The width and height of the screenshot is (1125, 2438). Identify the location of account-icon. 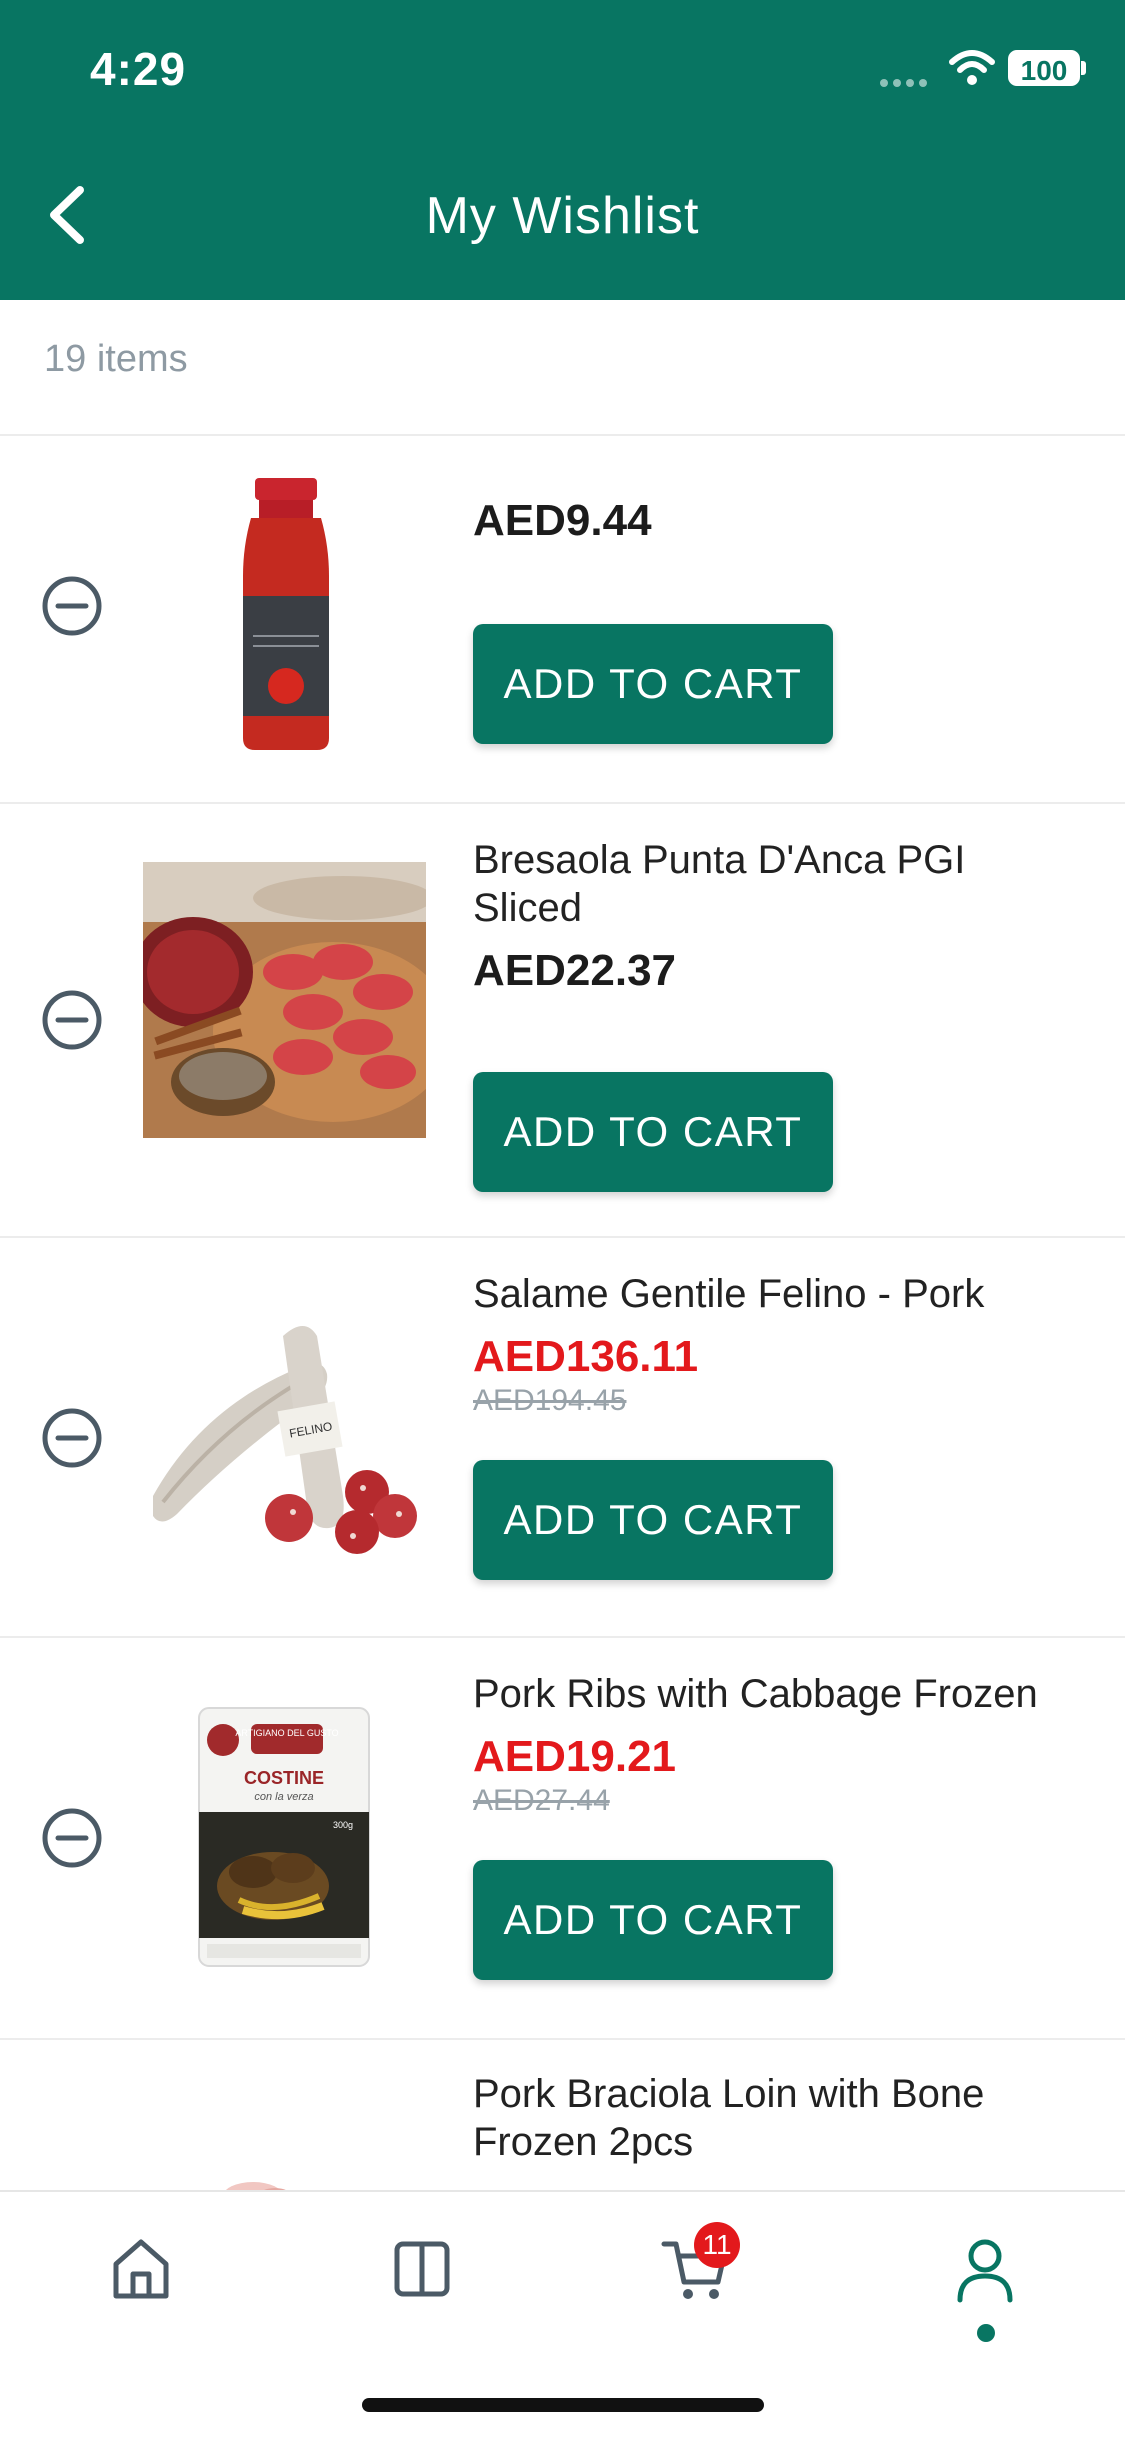
(985, 2269).